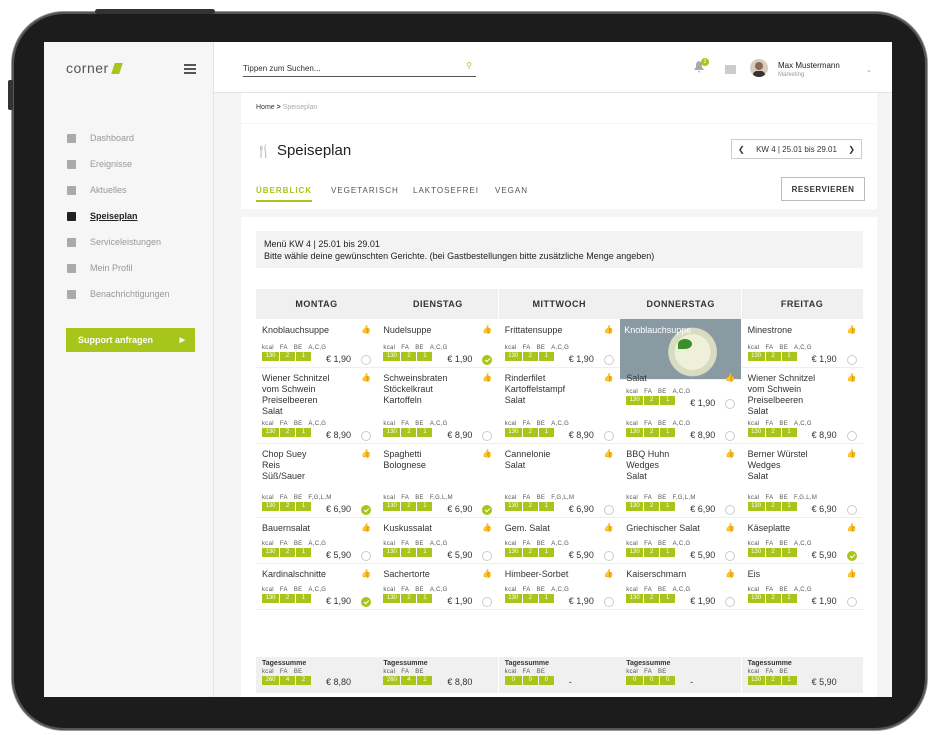 The width and height of the screenshot is (935, 735). I want to click on dish-item: Gem. Salat 👍 kcal FA BE A,C,G 130 2 1 € 5,90, so click(559, 540).